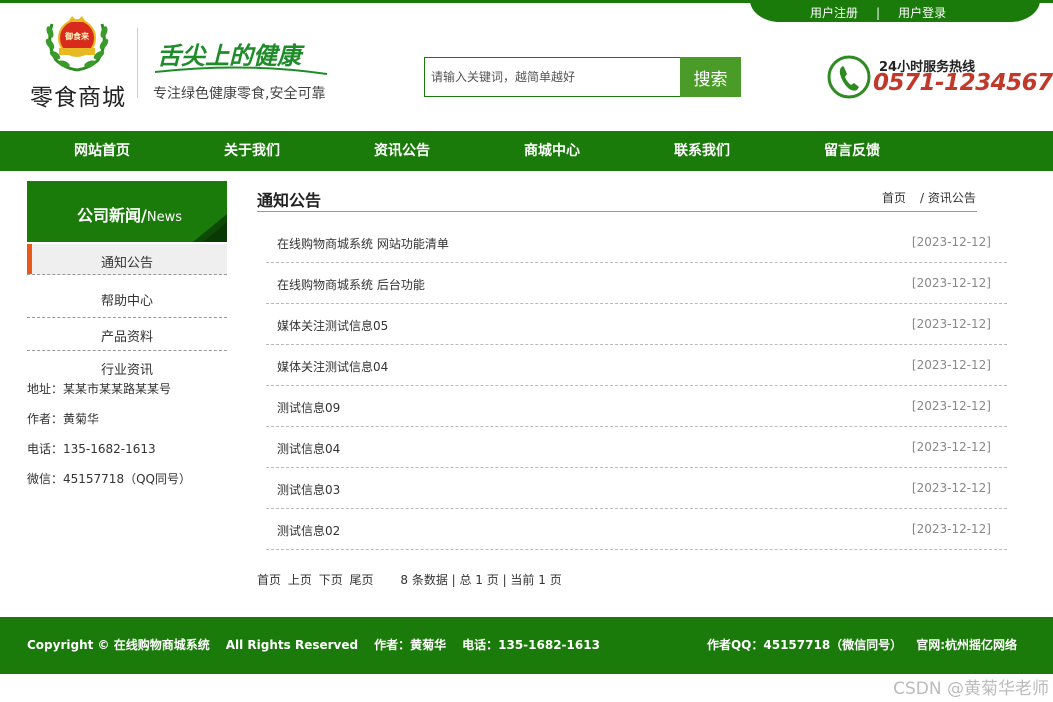  What do you see at coordinates (363, 243) in the screenshot?
I see `news-title: 在线购物商城系统 网站功能清单` at bounding box center [363, 243].